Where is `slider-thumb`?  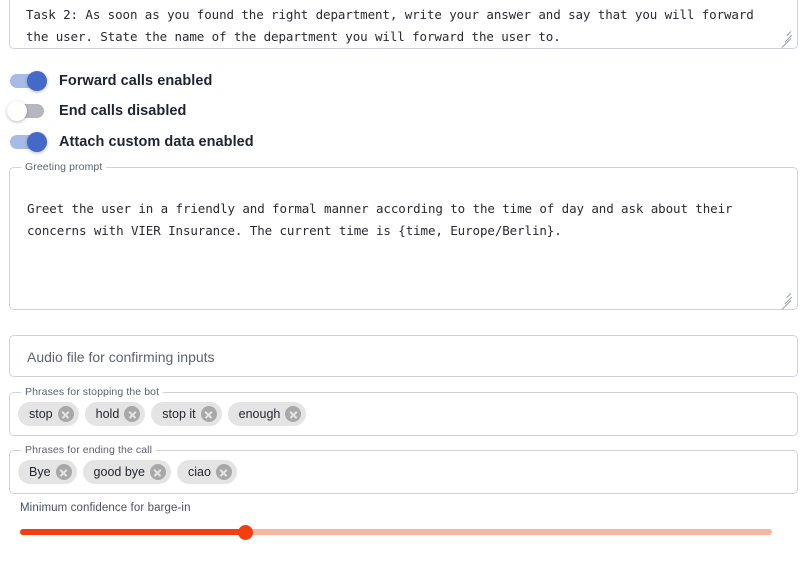 slider-thumb is located at coordinates (246, 532).